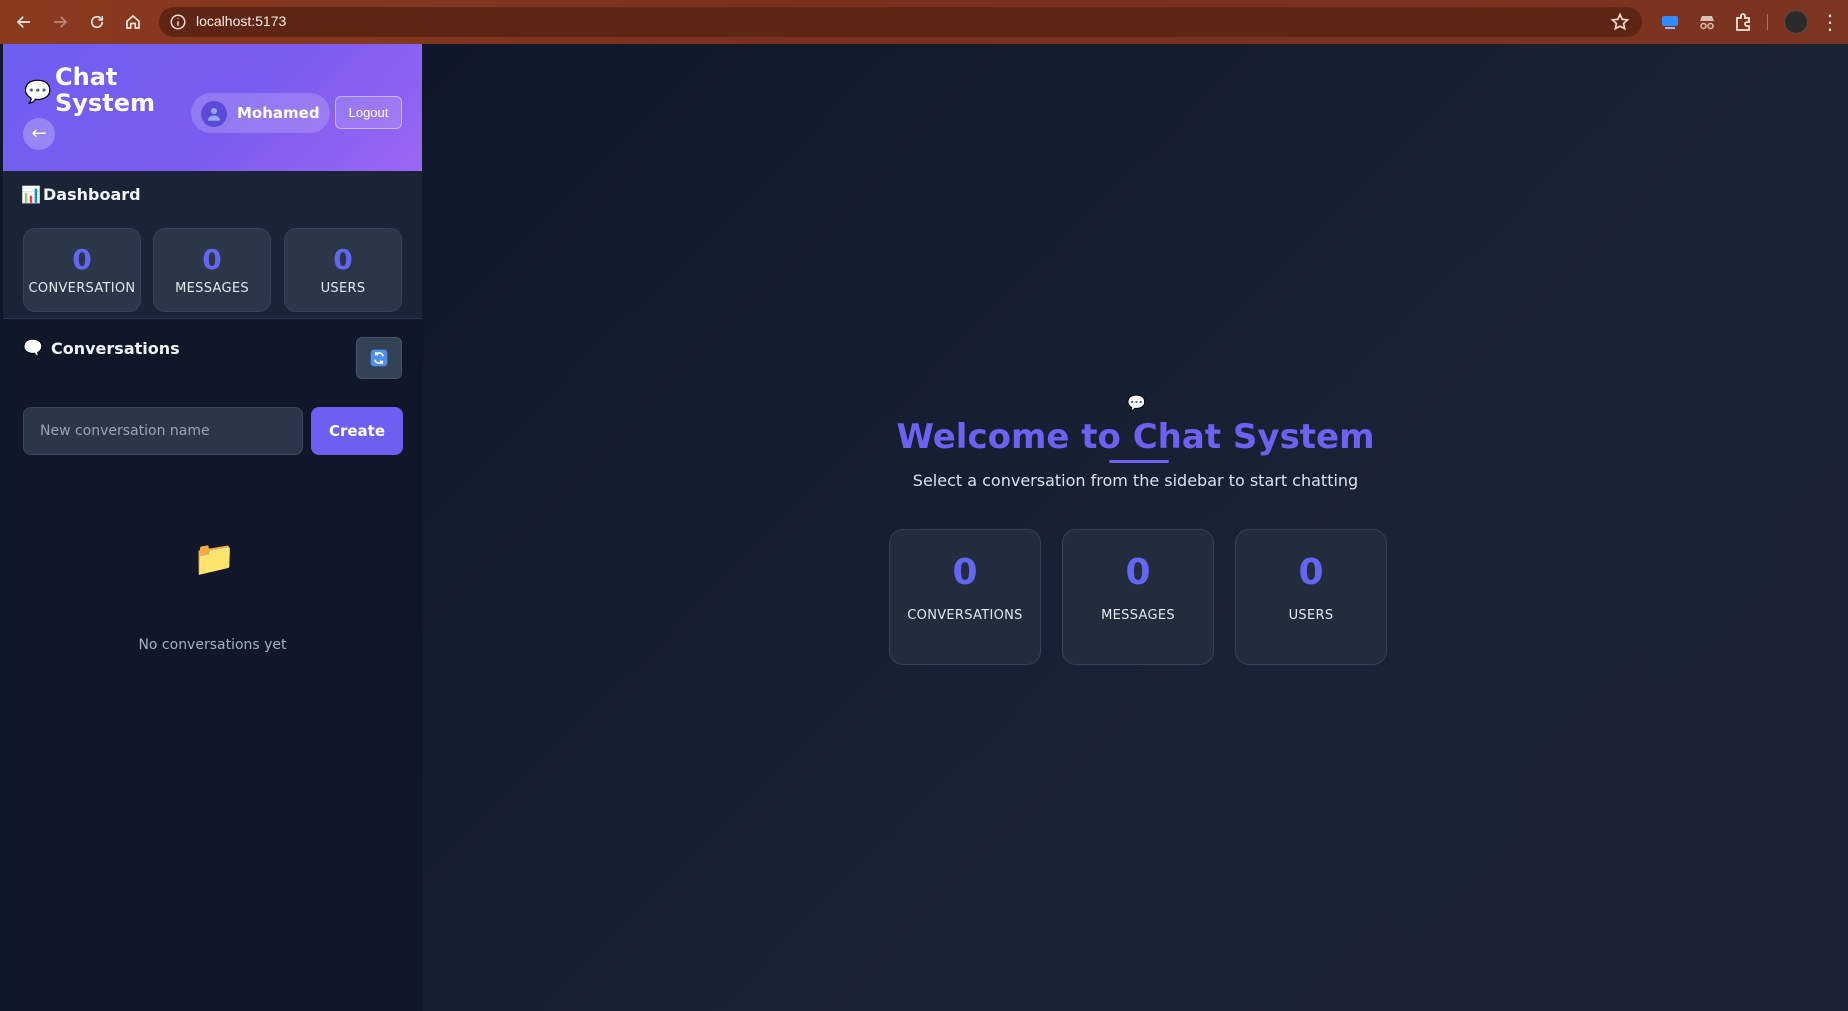  What do you see at coordinates (163, 431) in the screenshot?
I see `new-conversation-input` at bounding box center [163, 431].